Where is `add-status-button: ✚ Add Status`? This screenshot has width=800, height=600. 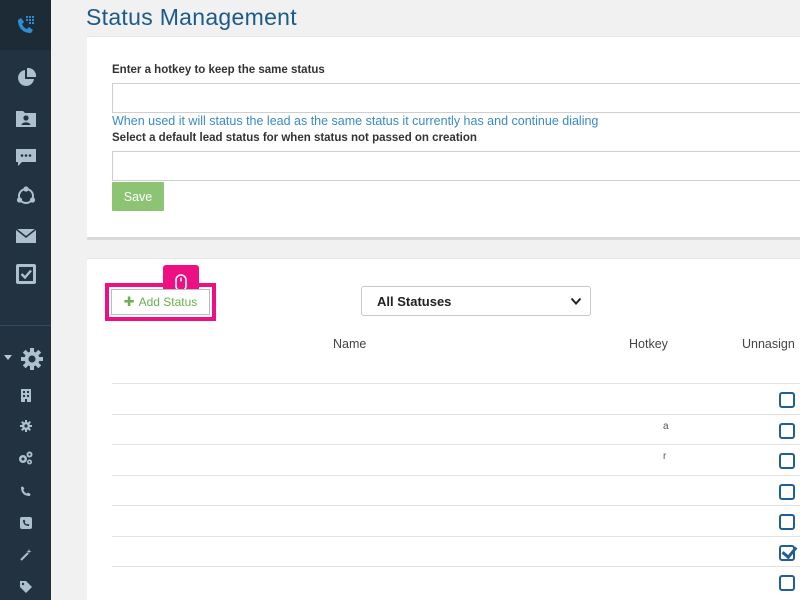
add-status-button: ✚ Add Status is located at coordinates (160, 302).